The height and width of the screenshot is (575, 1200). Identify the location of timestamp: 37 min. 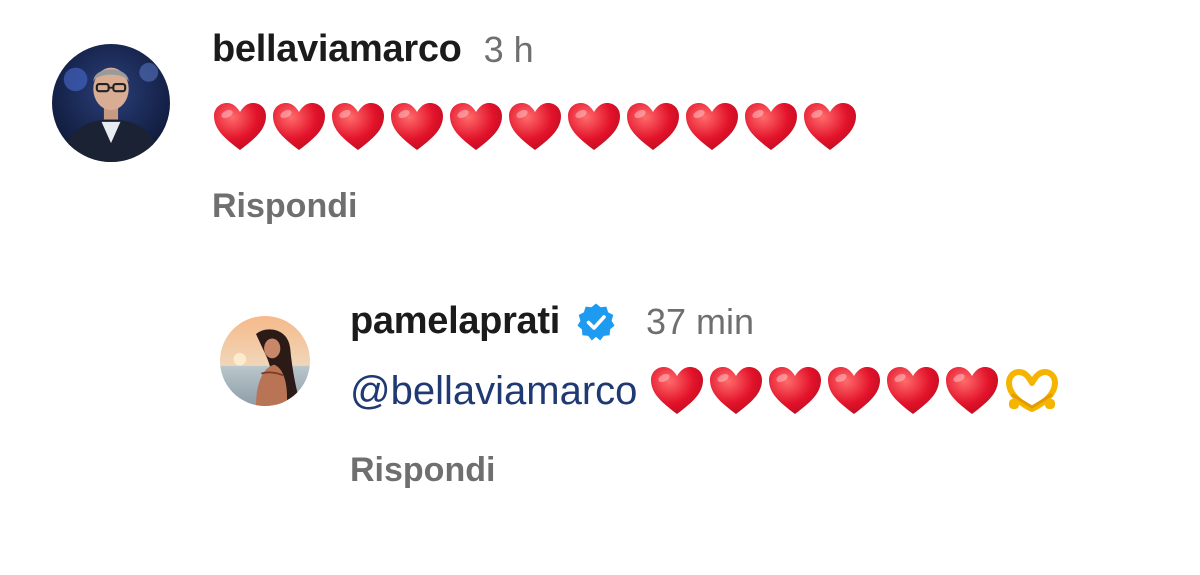
(700, 321).